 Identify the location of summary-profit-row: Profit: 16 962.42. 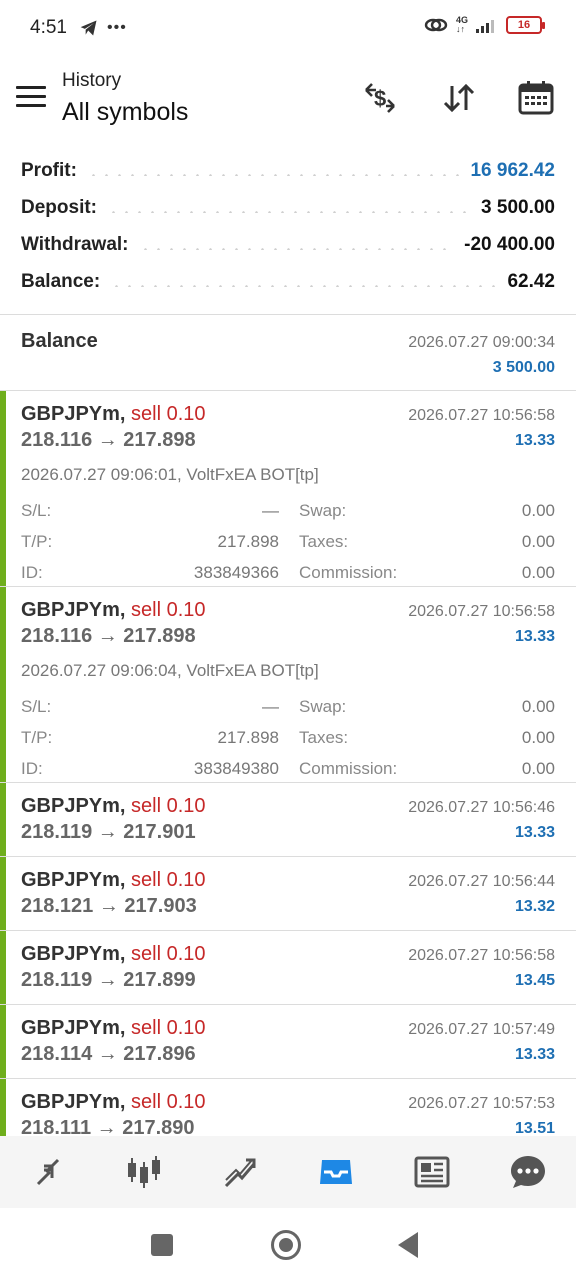
(288, 170).